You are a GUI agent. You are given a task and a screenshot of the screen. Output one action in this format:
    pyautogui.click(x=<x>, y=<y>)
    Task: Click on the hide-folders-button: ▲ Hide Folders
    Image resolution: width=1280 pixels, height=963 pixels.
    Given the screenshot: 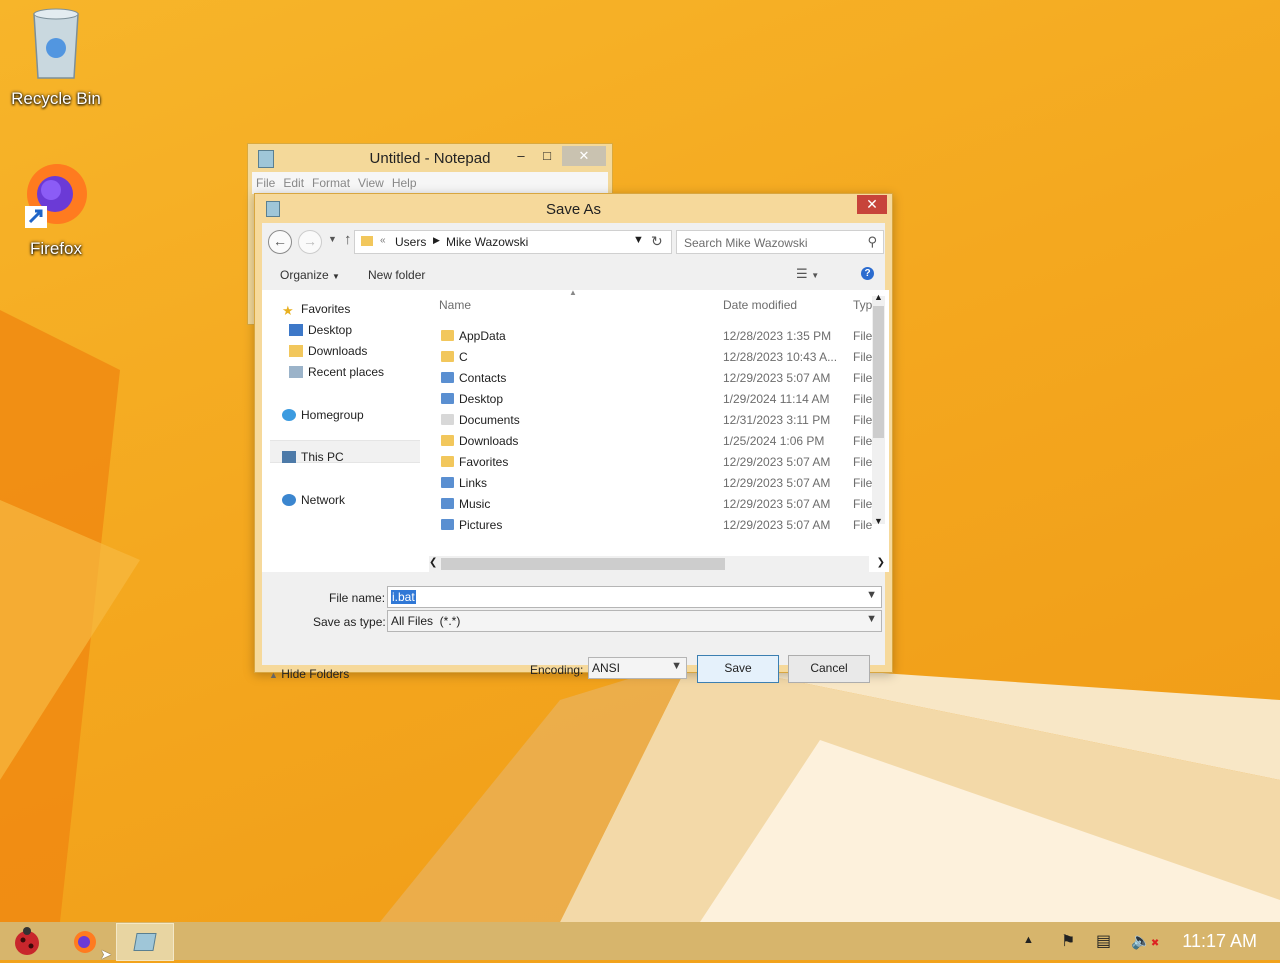 What is the action you would take?
    pyautogui.click(x=309, y=674)
    